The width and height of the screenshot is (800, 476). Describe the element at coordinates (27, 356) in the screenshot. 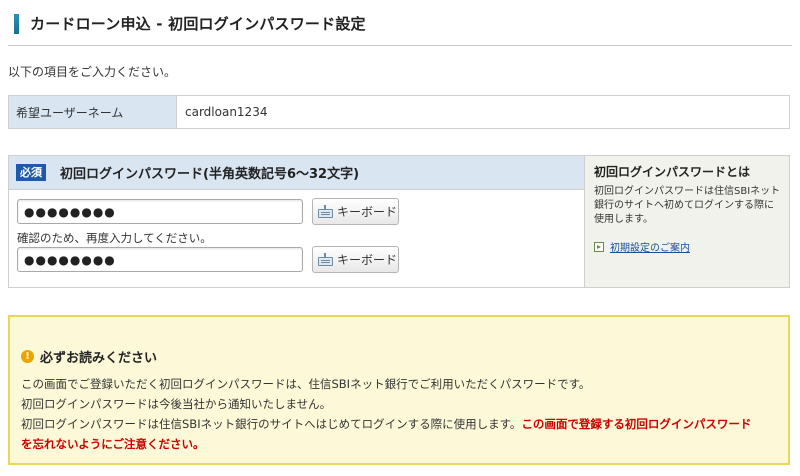

I see `warning-icon: !` at that location.